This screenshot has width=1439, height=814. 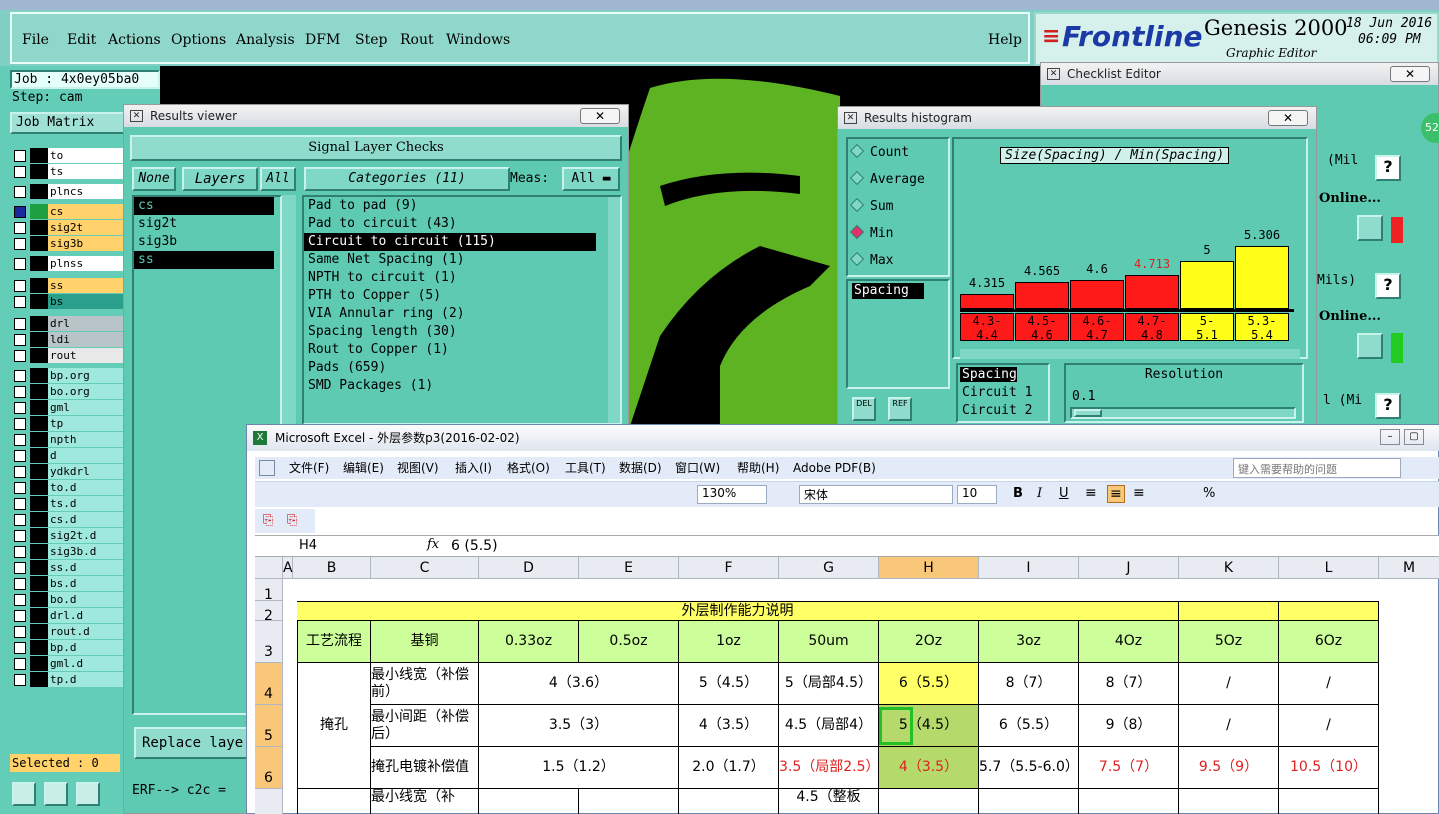 What do you see at coordinates (288, 568) in the screenshot?
I see `column-header: A` at bounding box center [288, 568].